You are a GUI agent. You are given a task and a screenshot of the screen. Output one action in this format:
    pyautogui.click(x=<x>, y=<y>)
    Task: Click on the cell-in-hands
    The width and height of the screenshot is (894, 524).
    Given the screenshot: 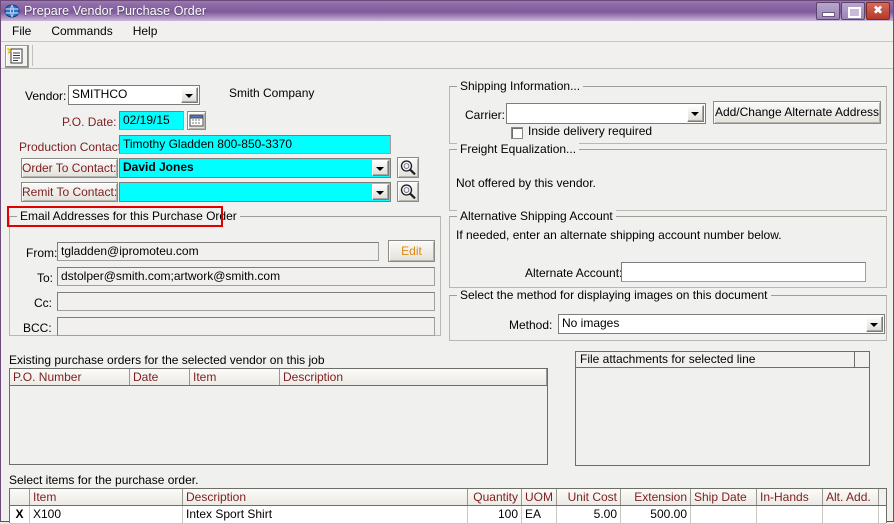 What is the action you would take?
    pyautogui.click(x=790, y=514)
    